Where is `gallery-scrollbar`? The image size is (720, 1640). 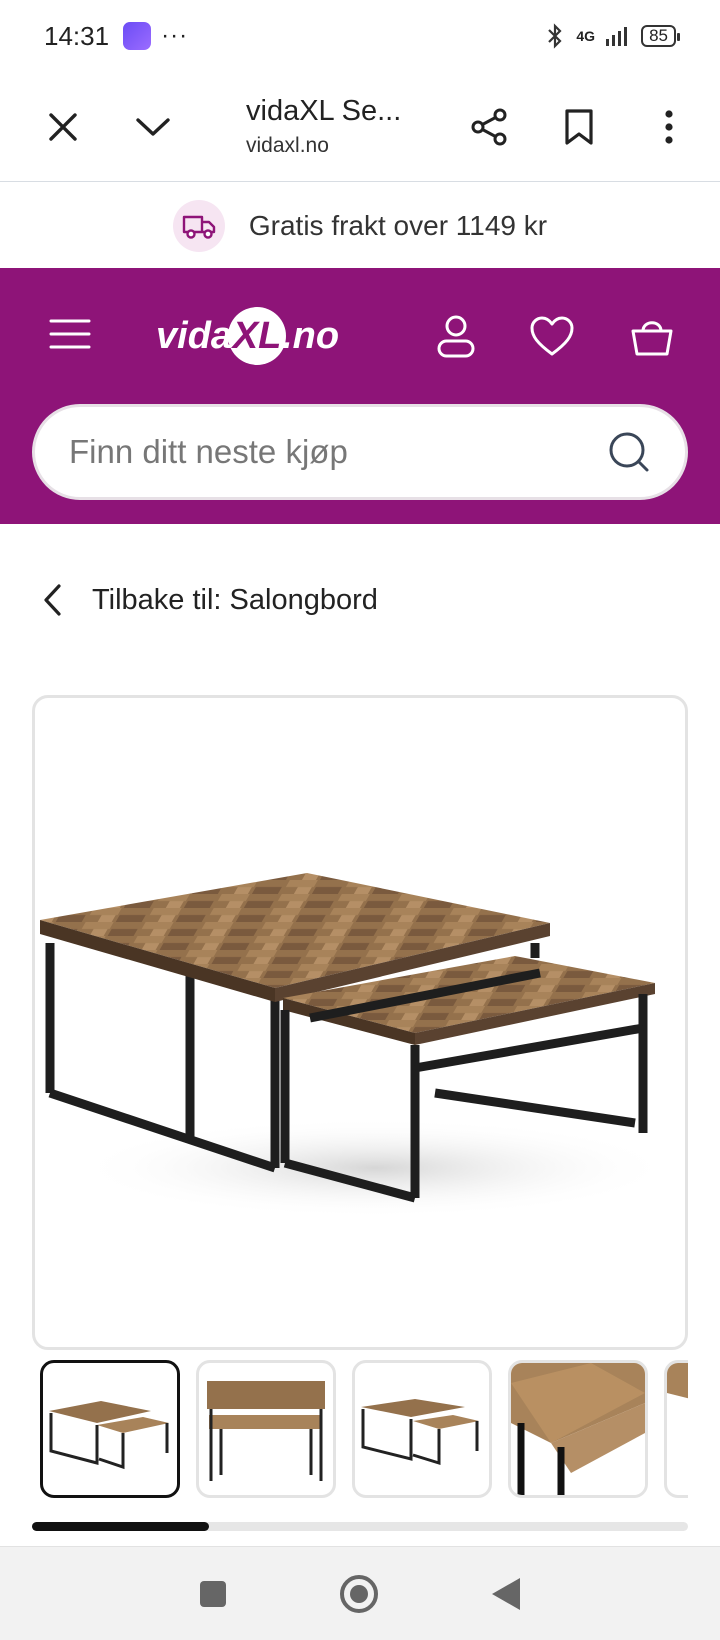 gallery-scrollbar is located at coordinates (360, 1526).